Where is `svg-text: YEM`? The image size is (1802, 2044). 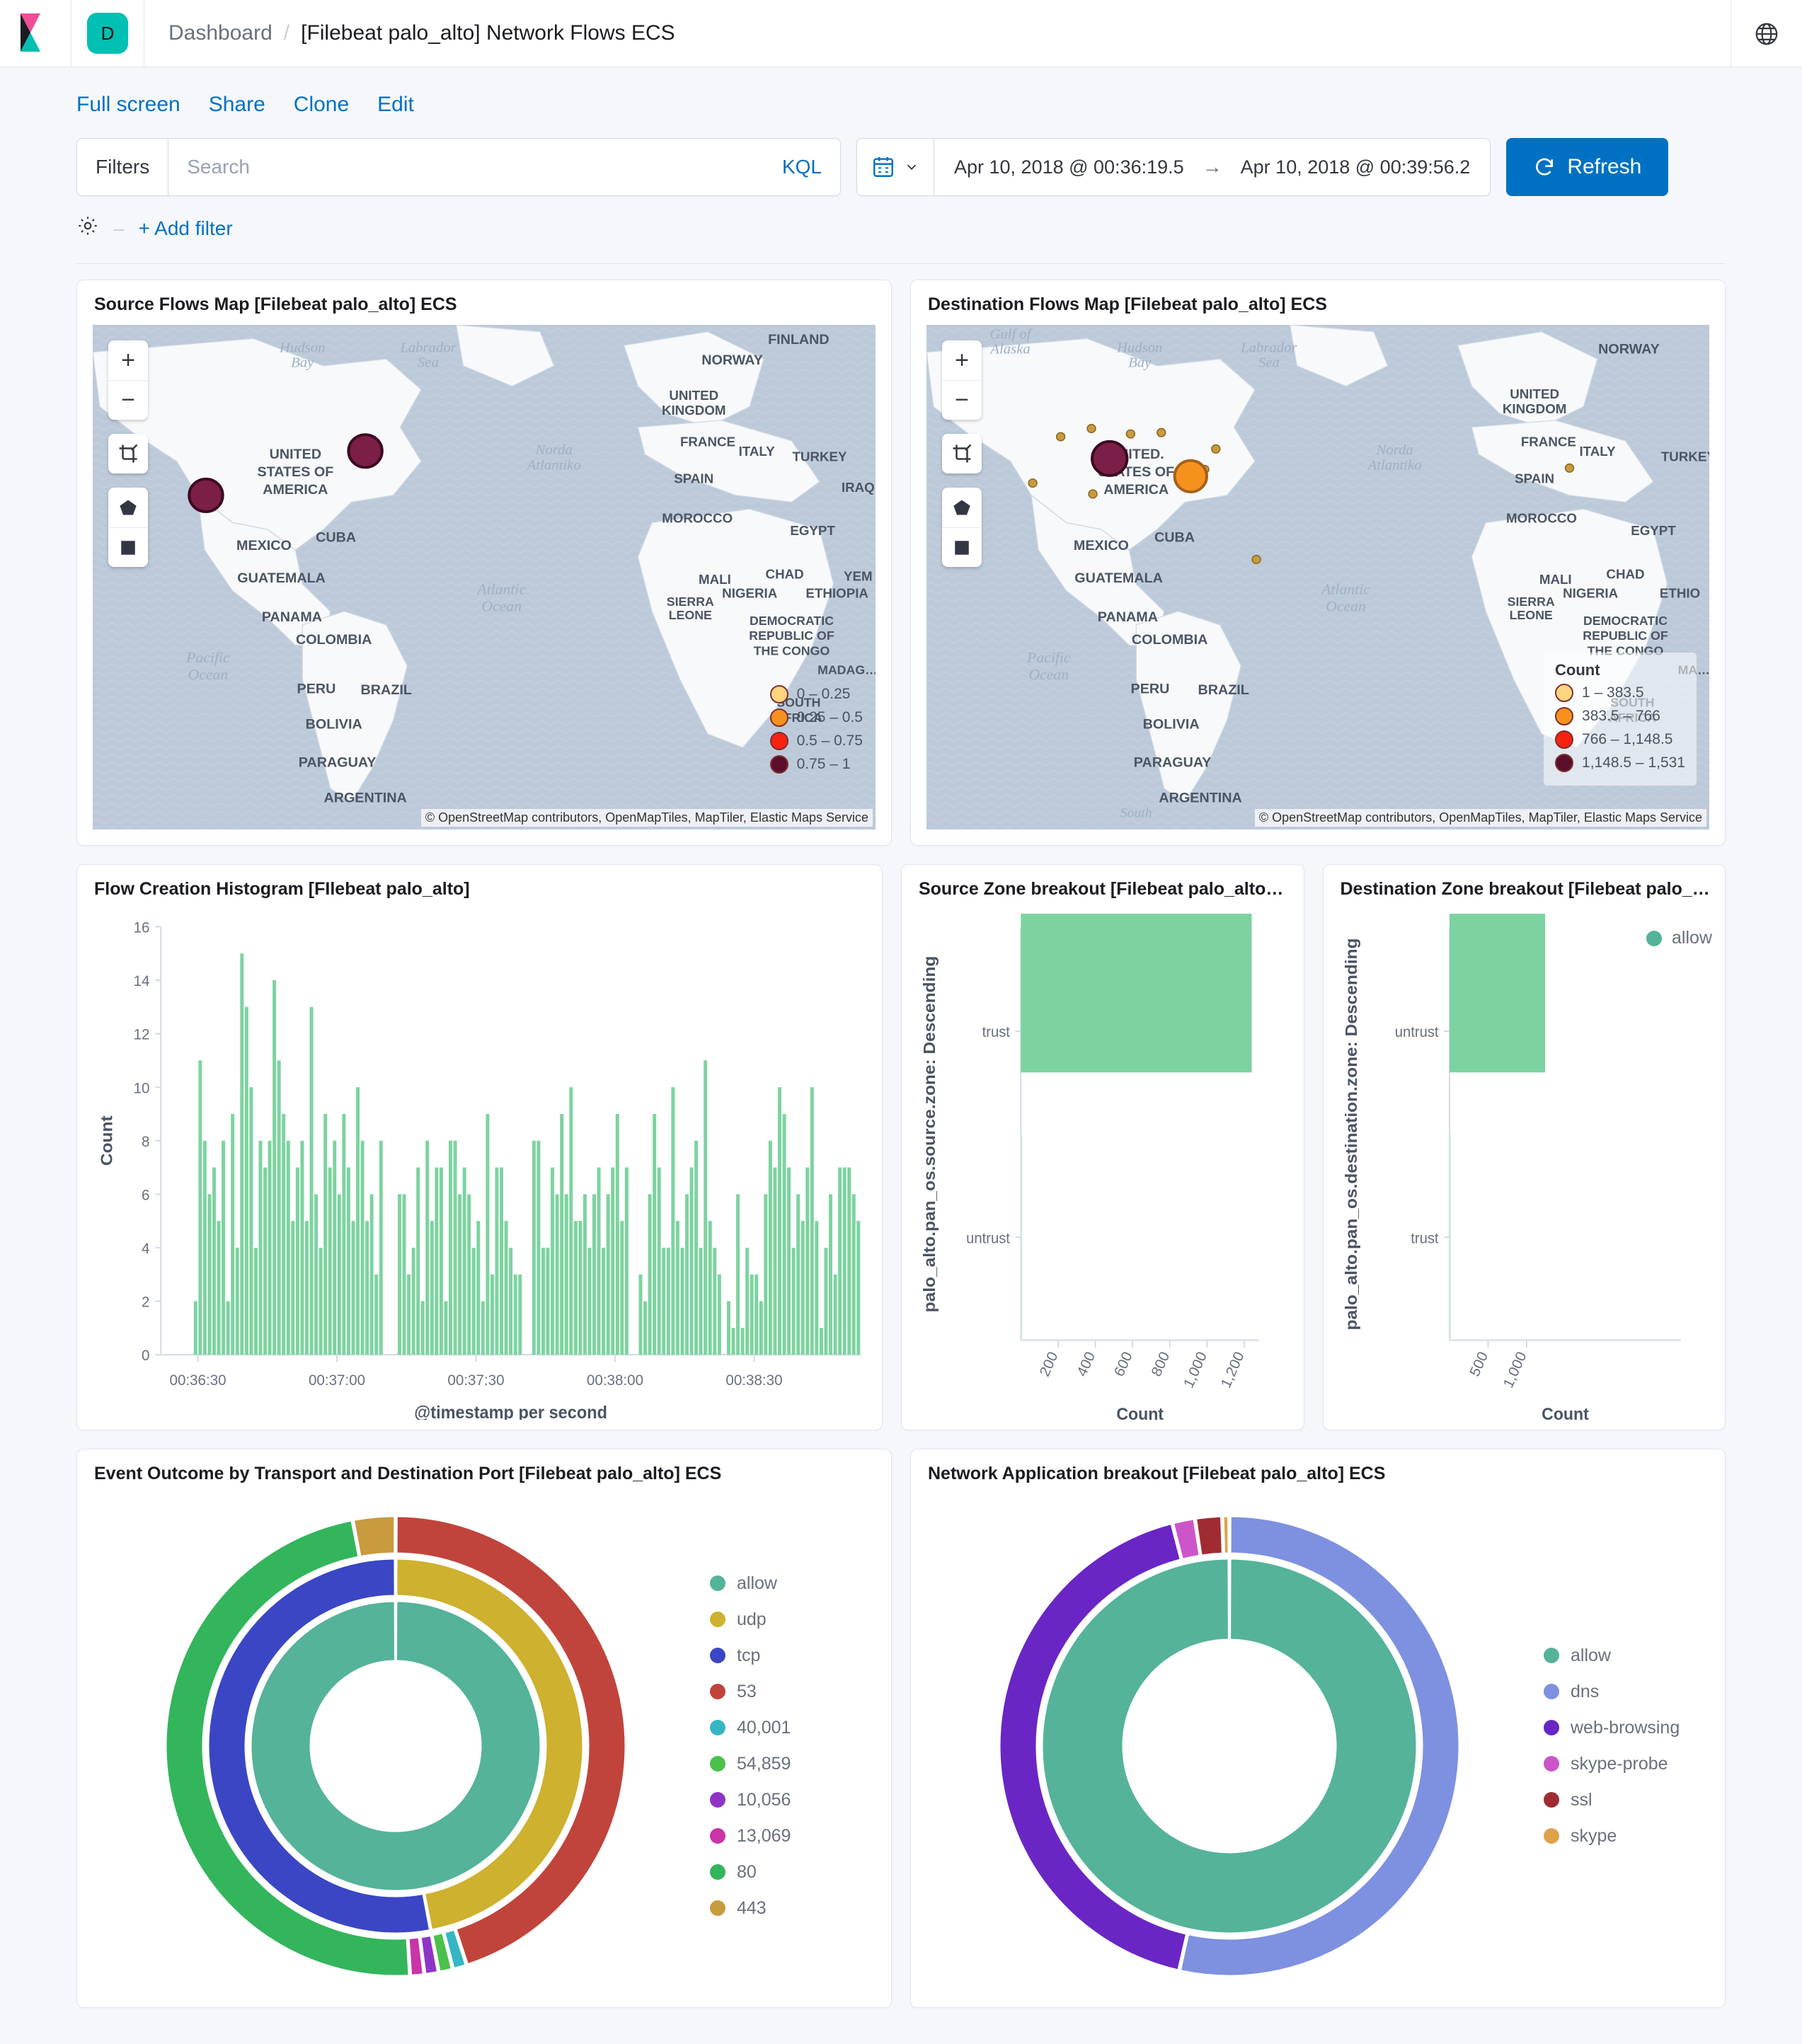 svg-text: YEM is located at coordinates (859, 576).